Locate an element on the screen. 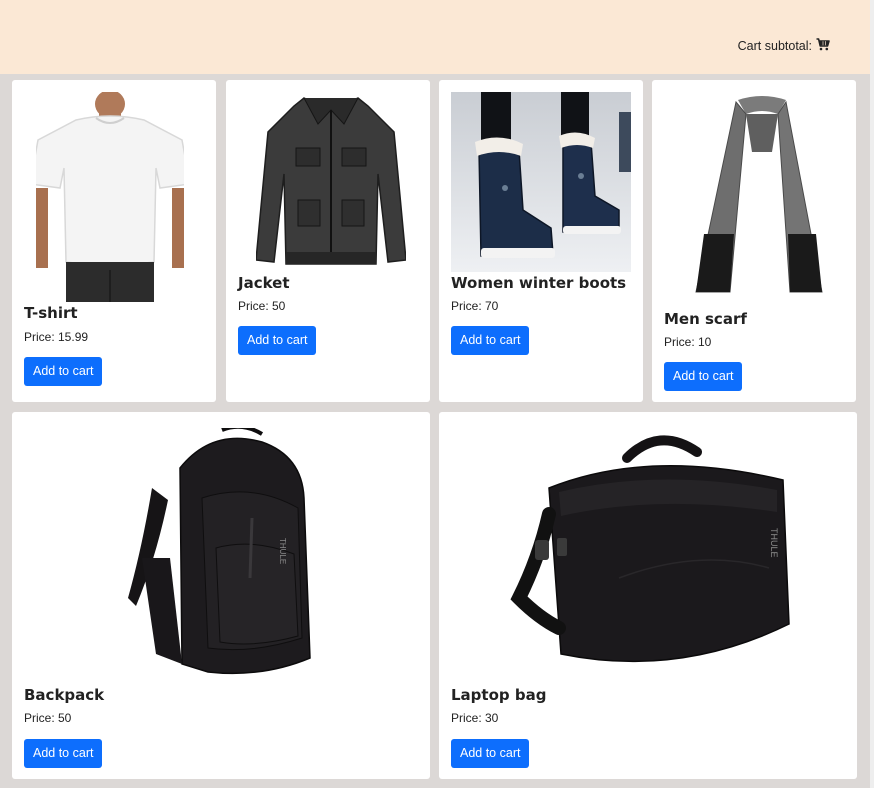  product-title: Jacket is located at coordinates (264, 283).